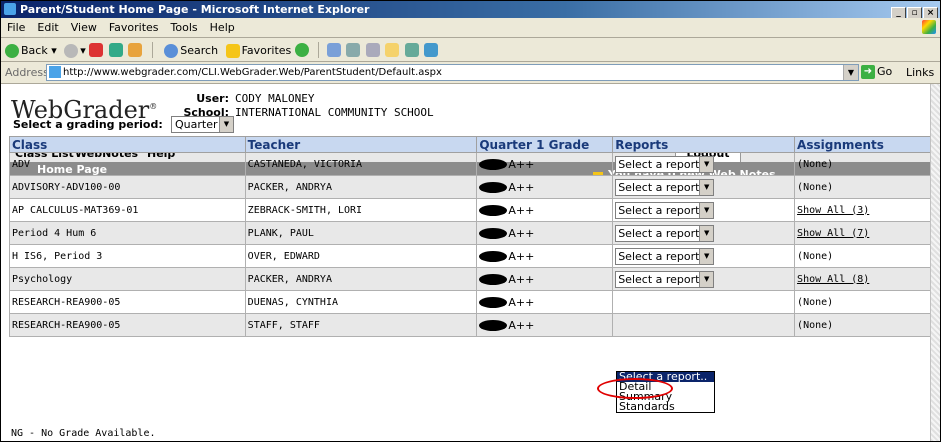 The height and width of the screenshot is (442, 941). I want to click on dropdown-option-standards: Standards, so click(665, 406).